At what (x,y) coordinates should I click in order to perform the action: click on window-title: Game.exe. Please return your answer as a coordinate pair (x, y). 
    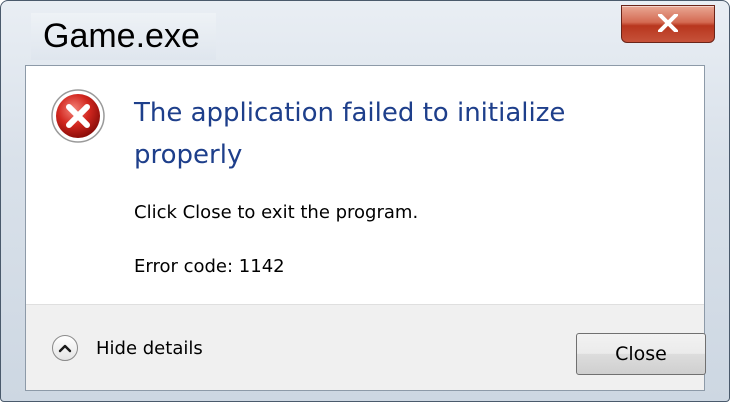
    Looking at the image, I should click on (123, 36).